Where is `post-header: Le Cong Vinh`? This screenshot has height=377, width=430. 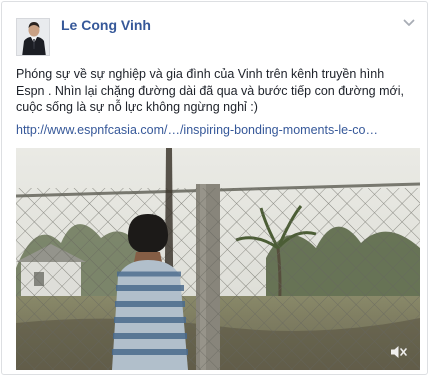
post-header: Le Cong Vinh is located at coordinates (216, 37).